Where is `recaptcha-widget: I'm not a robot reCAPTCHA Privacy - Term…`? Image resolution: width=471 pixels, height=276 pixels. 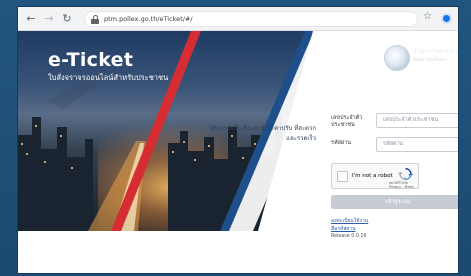 recaptcha-widget: I'm not a robot reCAPTCHA Privacy - Term… is located at coordinates (375, 176).